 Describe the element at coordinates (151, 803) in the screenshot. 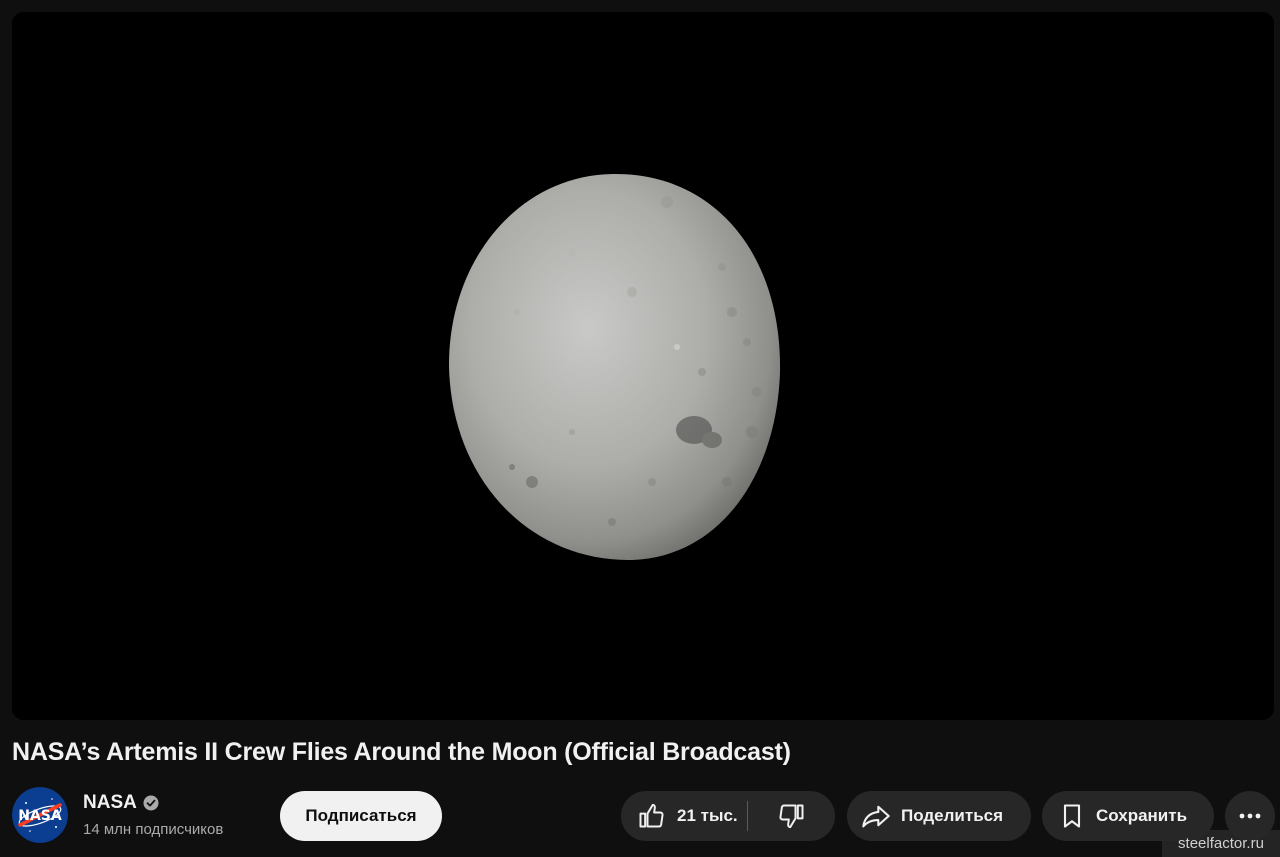

I see `verified-badge-icon` at that location.